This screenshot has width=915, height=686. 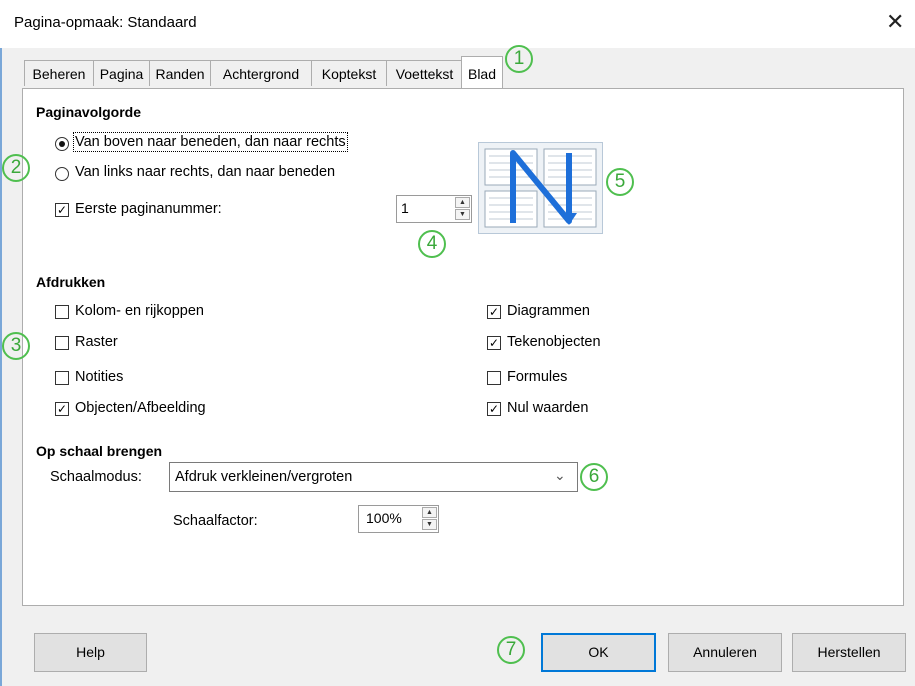 What do you see at coordinates (519, 59) in the screenshot?
I see `annotation-1: 1` at bounding box center [519, 59].